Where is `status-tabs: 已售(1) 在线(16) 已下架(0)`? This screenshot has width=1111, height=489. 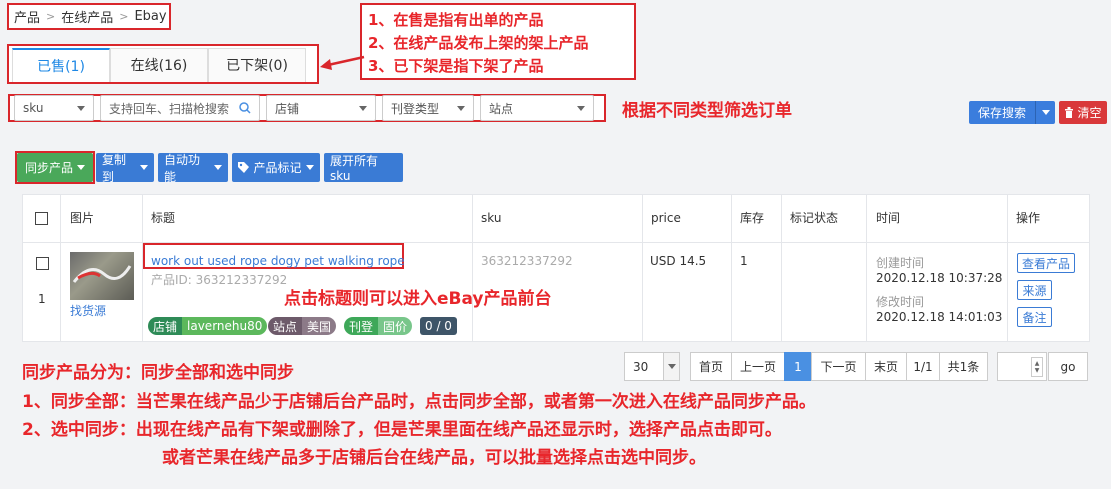
status-tabs: 已售(1) 在线(16) 已下架(0) is located at coordinates (159, 65).